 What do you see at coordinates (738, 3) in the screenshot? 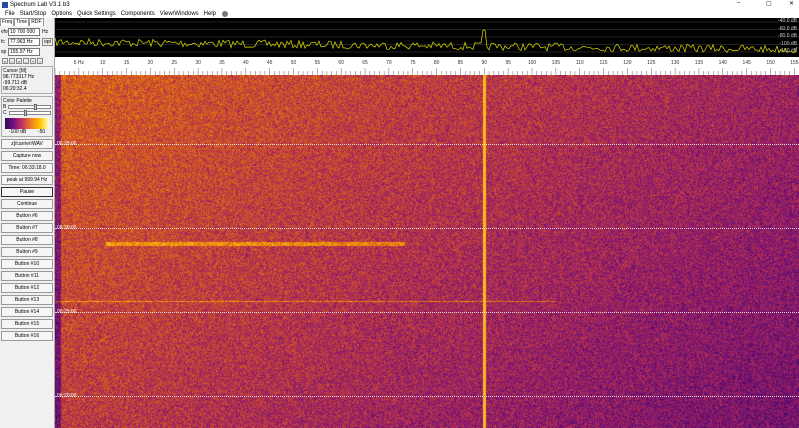
I see `minimize-button: –` at bounding box center [738, 3].